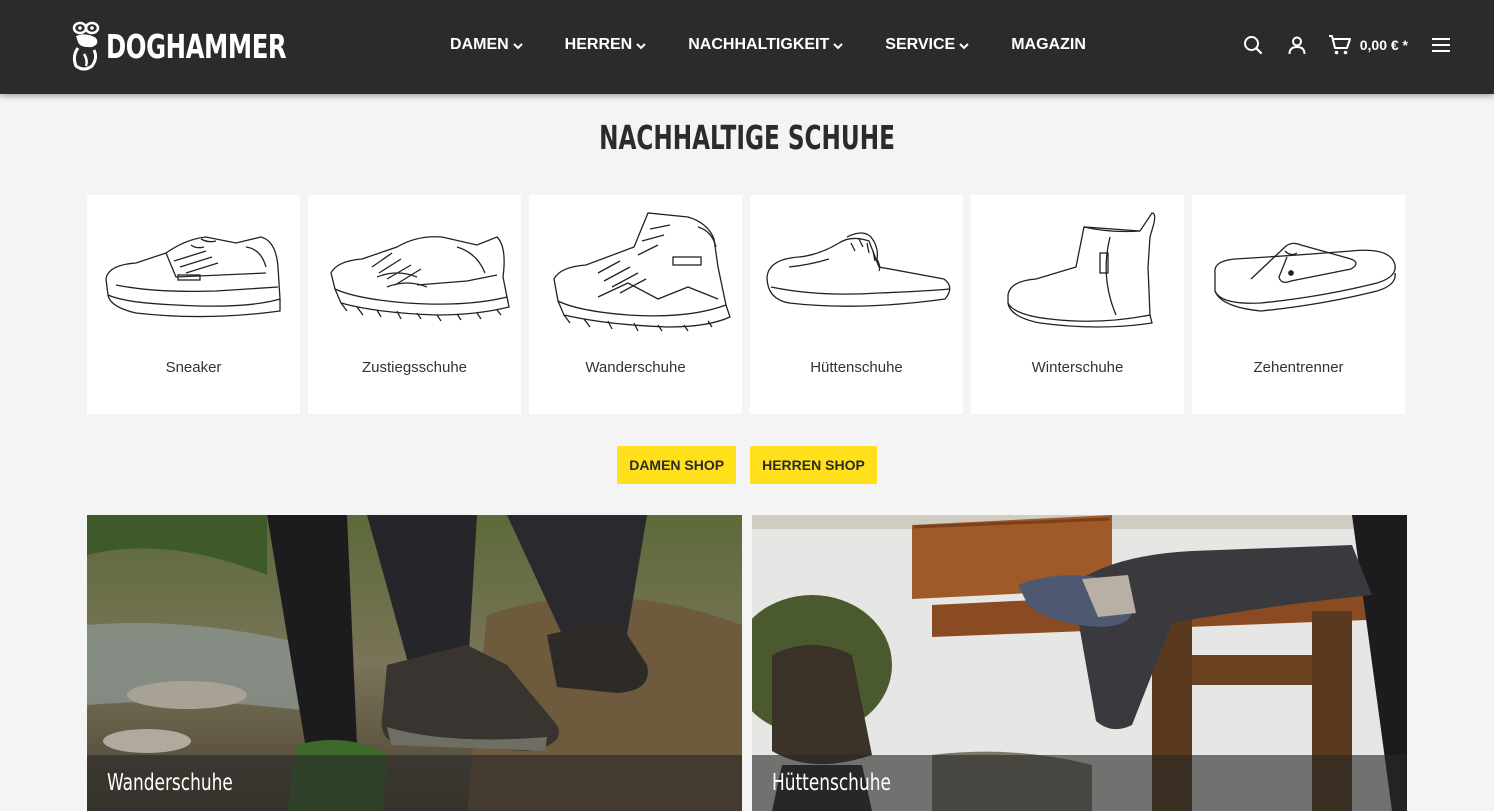 This screenshot has width=1494, height=811. What do you see at coordinates (479, 44) in the screenshot?
I see `nav-item-label: DAMEN` at bounding box center [479, 44].